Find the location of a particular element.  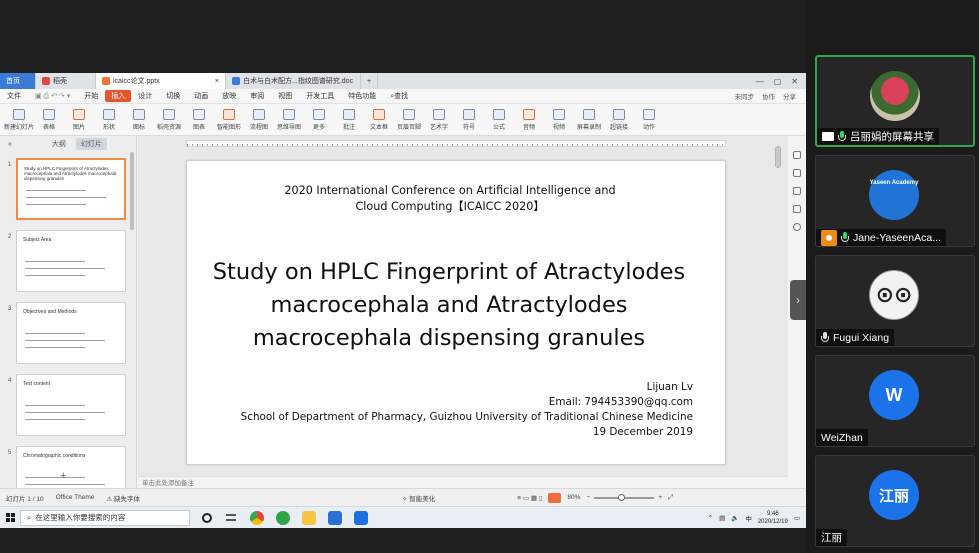

wps-writer-icon is located at coordinates (335, 517).